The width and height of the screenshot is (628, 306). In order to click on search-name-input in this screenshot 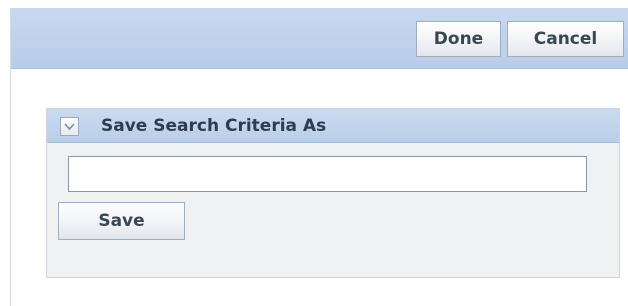, I will do `click(327, 174)`.